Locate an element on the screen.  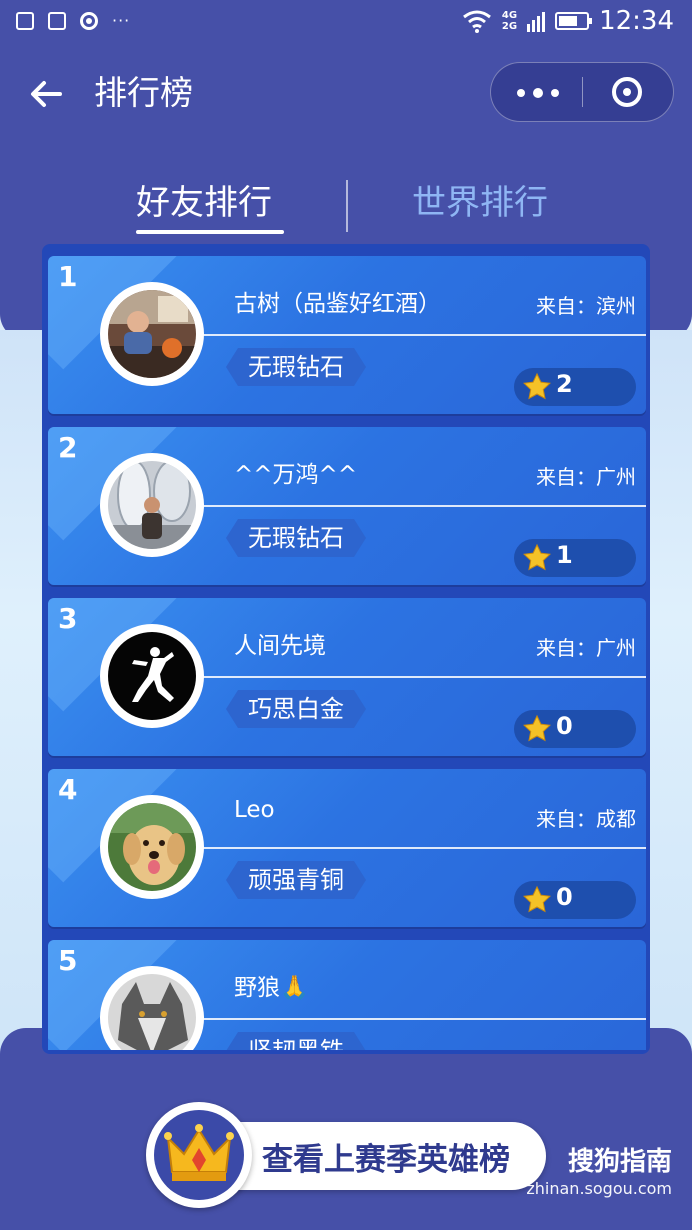
player-location: 来自：滨州 is located at coordinates (586, 306).